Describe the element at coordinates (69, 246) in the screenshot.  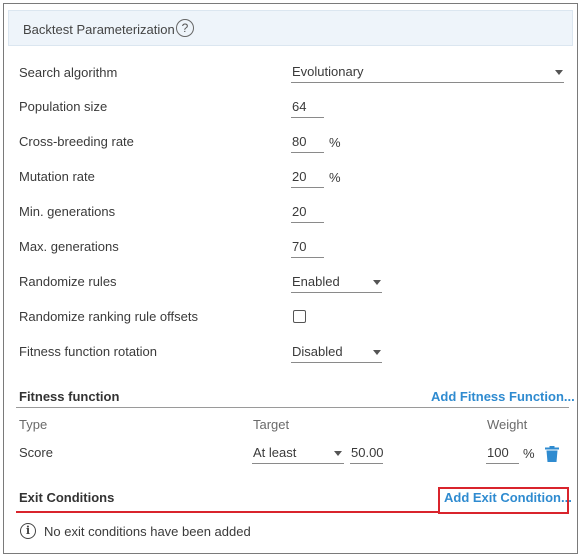
I see `max-generations-label: Max. generations` at that location.